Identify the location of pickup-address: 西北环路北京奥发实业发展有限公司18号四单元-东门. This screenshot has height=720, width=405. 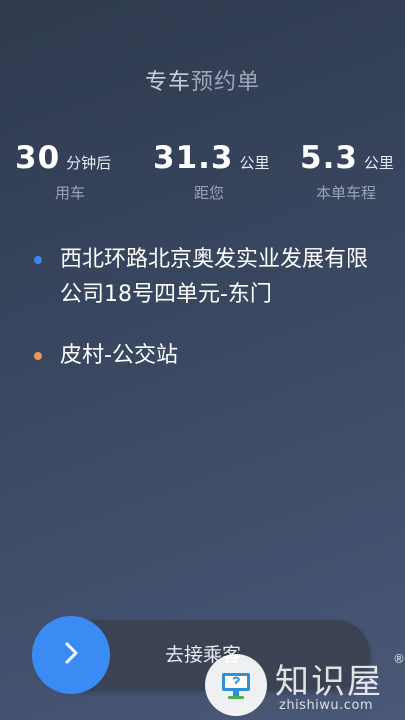
(206, 277).